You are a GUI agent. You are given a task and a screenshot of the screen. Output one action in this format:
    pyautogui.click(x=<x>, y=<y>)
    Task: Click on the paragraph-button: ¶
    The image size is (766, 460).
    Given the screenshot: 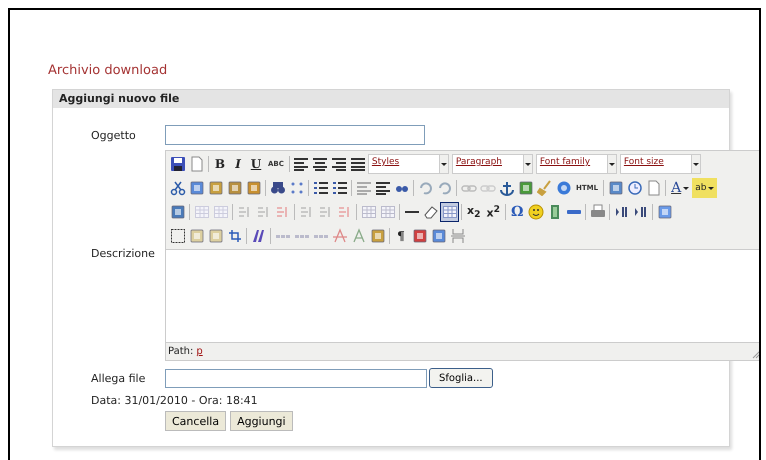 What is the action you would take?
    pyautogui.click(x=401, y=236)
    